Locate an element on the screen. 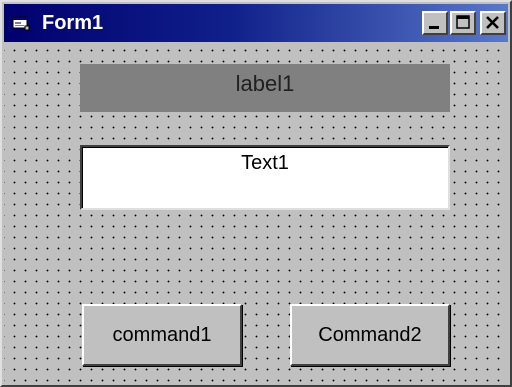  window-title: Form1 is located at coordinates (73, 23).